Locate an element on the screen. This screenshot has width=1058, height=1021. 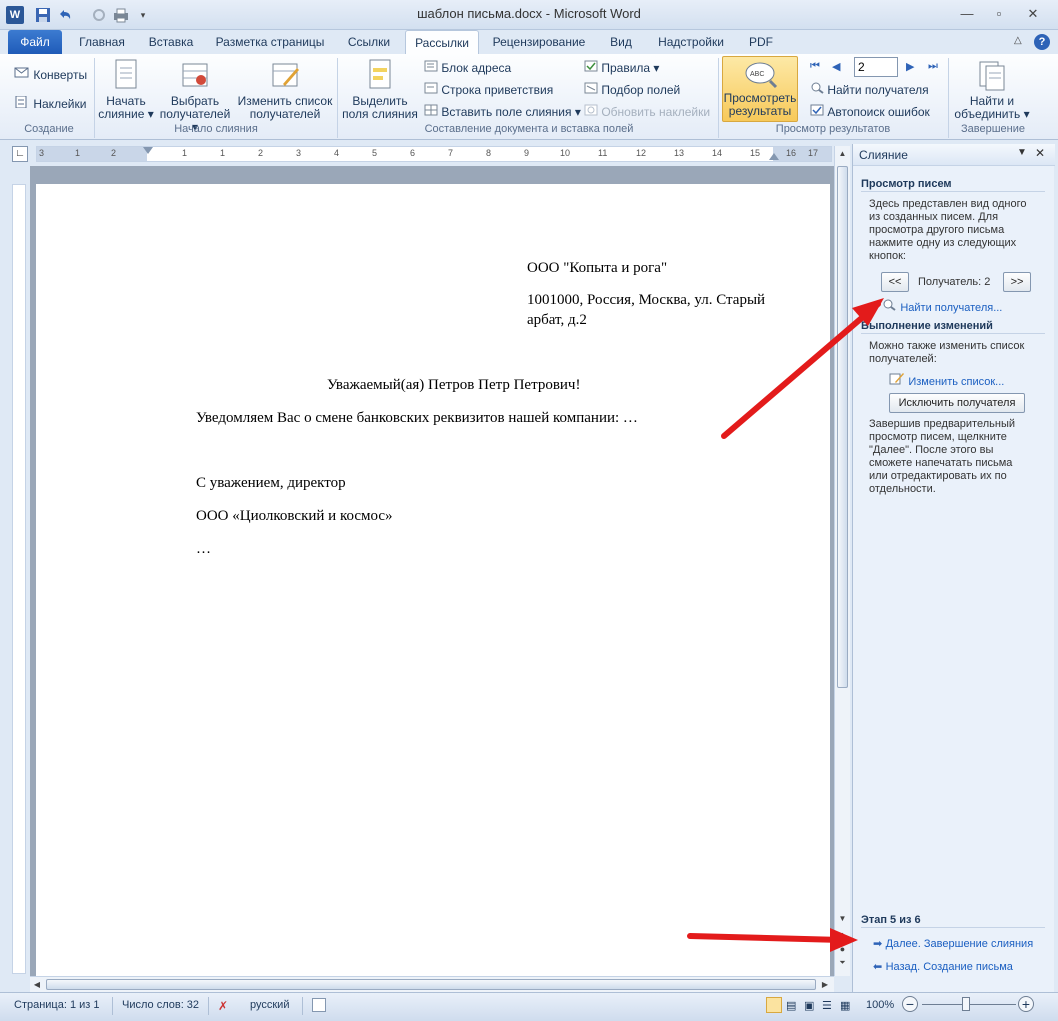
annotation-arrows is located at coordinates (785, 625).